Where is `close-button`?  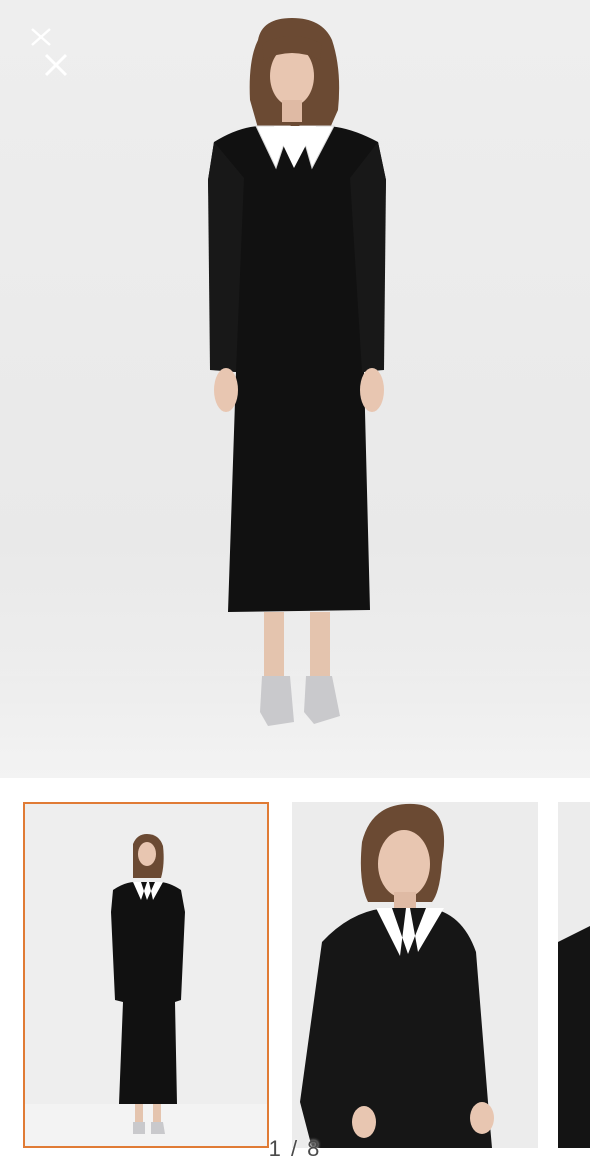
close-button is located at coordinates (50, 53).